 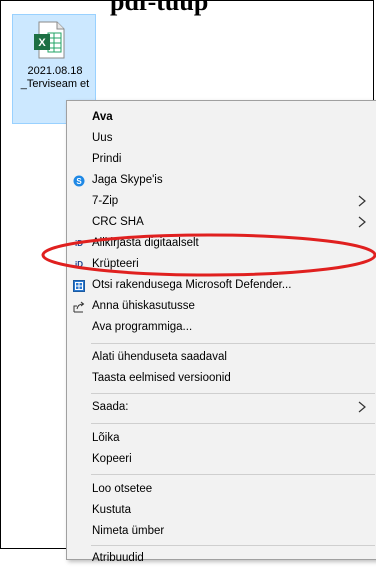 I want to click on menu-item-cut: Lõika, so click(x=221, y=439).